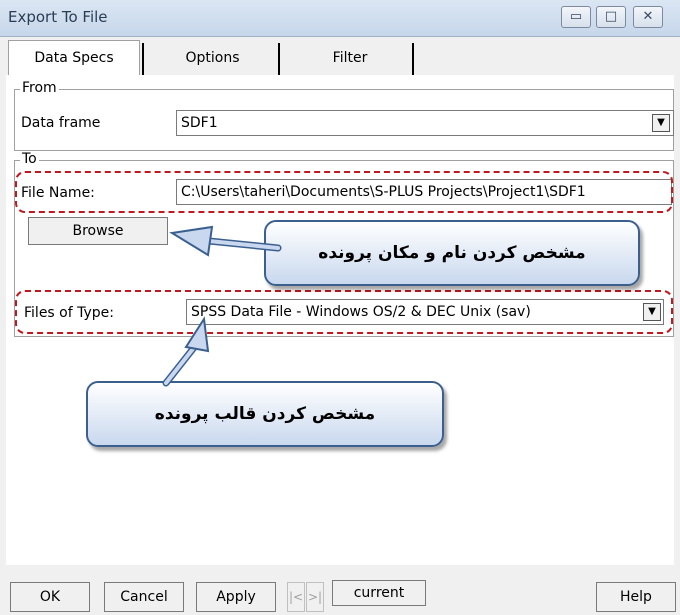  I want to click on current-field: current, so click(379, 593).